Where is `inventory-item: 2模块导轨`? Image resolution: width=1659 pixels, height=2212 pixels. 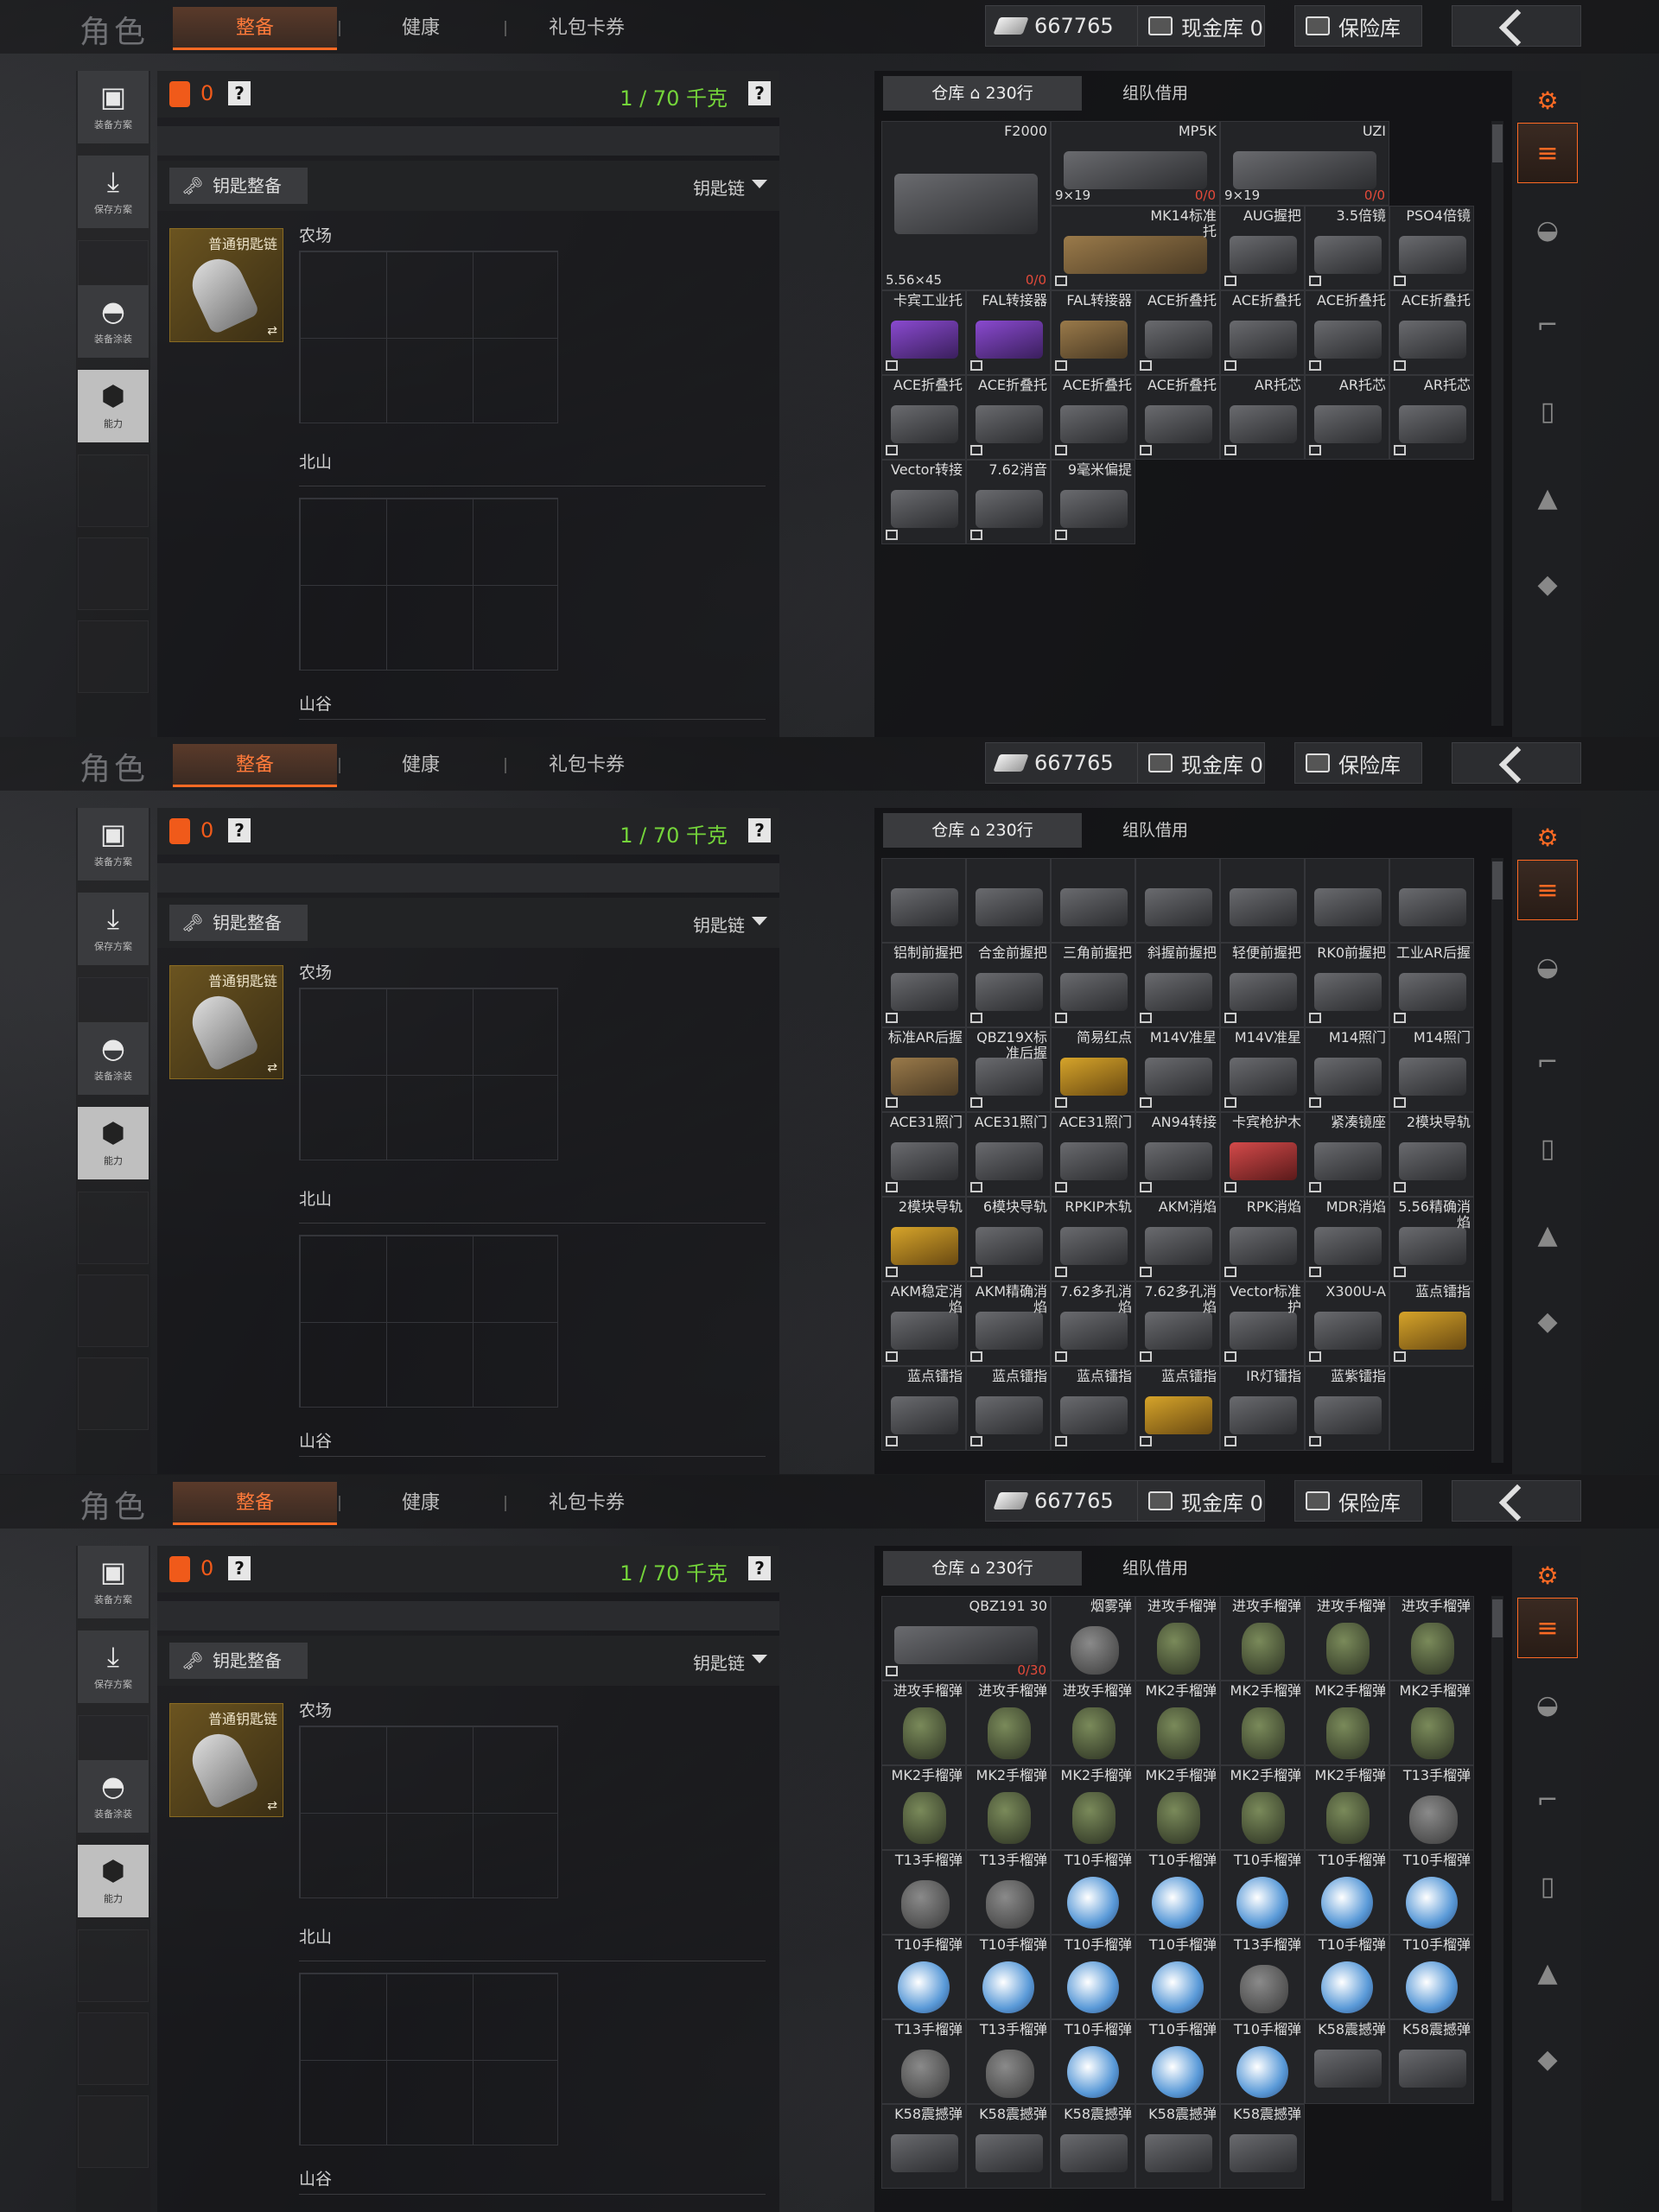
inventory-item: 2模块导轨 is located at coordinates (923, 1239).